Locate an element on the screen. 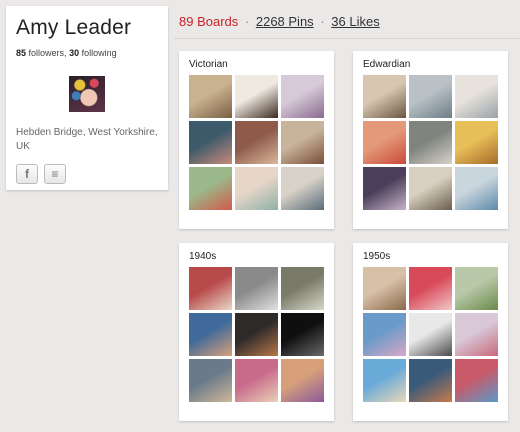 The height and width of the screenshot is (432, 520). board-card: 1940s is located at coordinates (256, 332).